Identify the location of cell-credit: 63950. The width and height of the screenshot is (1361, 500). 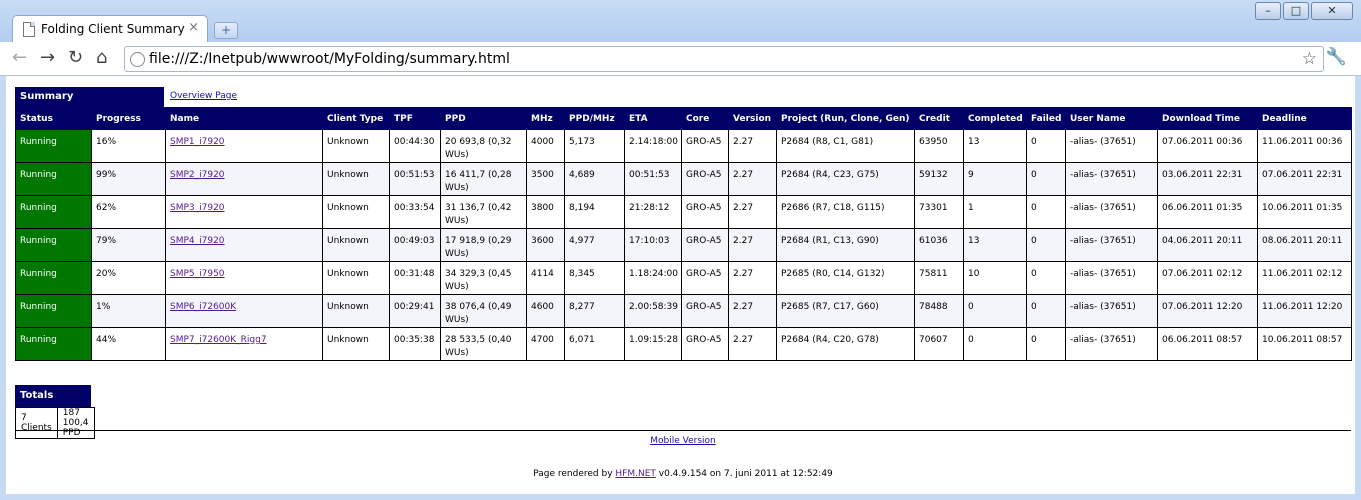
(939, 146).